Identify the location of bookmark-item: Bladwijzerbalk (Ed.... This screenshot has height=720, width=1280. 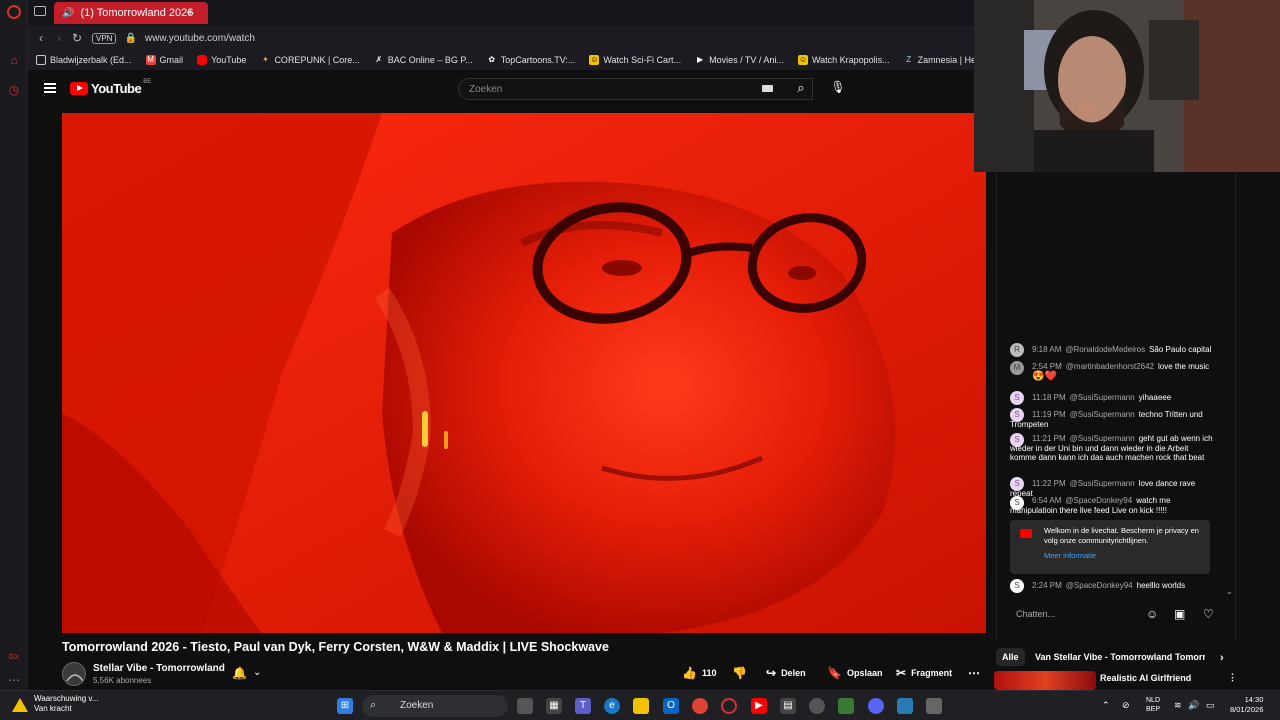
(84, 60).